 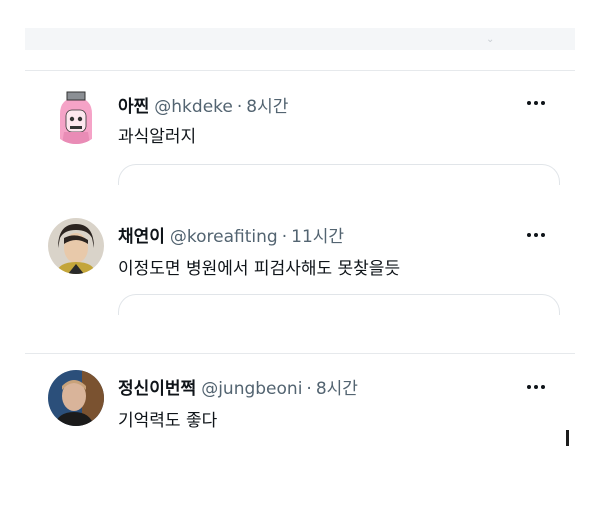 What do you see at coordinates (300, 39) in the screenshot?
I see `previous-content-strip: ⌄` at bounding box center [300, 39].